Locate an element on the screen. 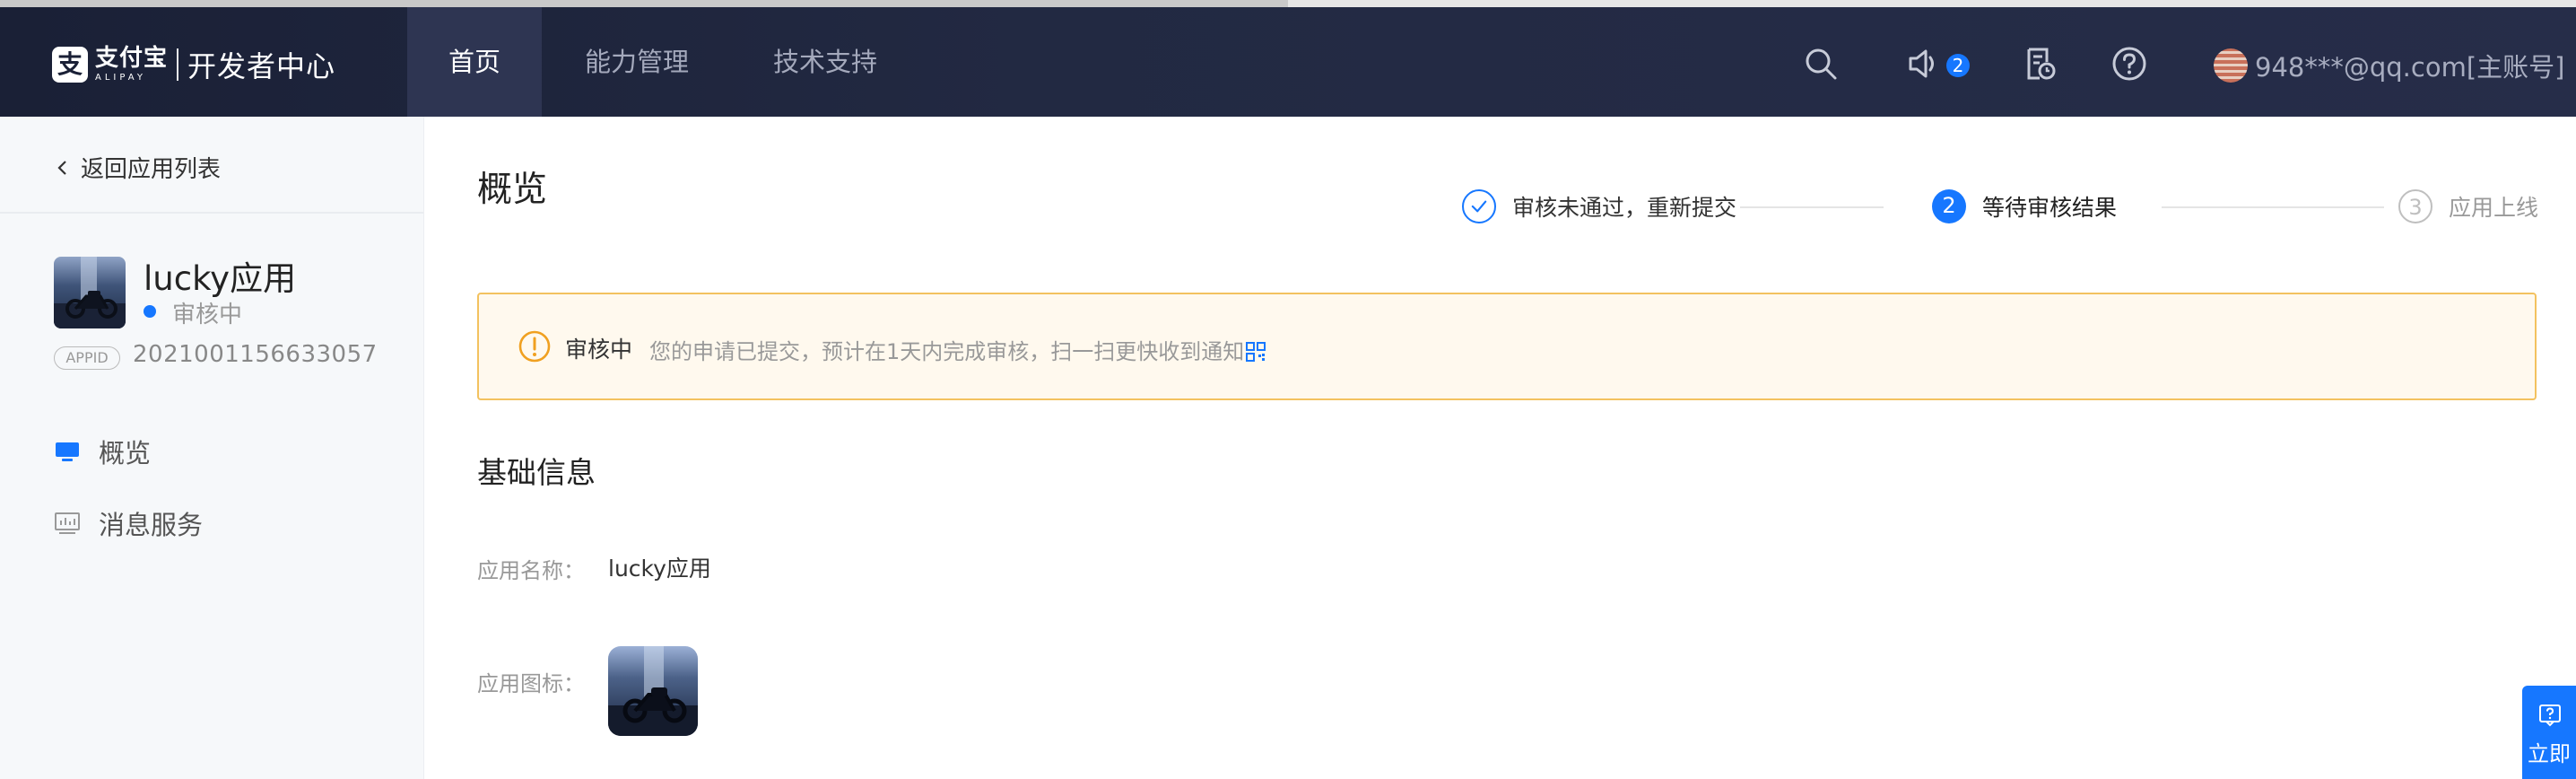  checkmark-icon is located at coordinates (1479, 206).